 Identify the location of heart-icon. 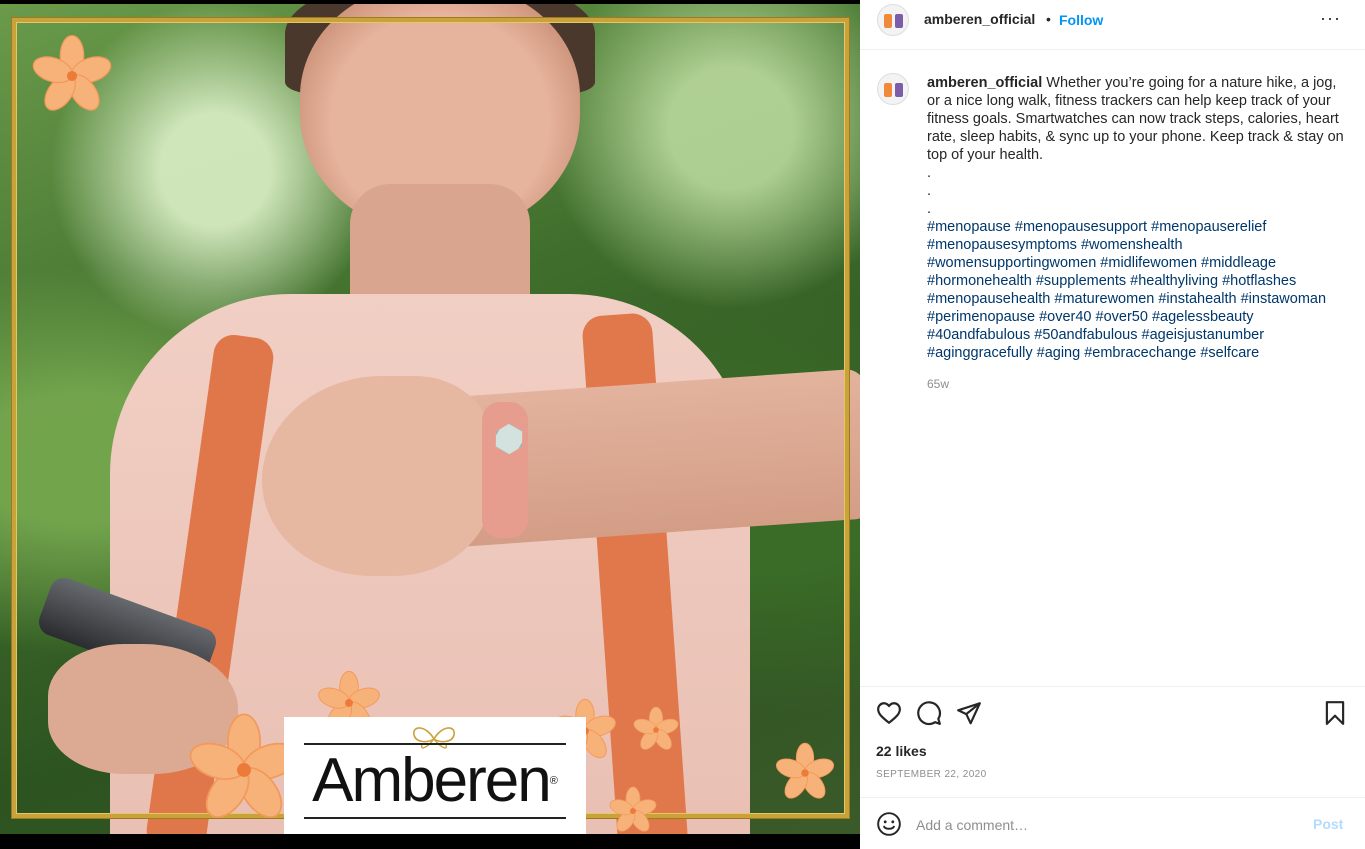
(889, 713).